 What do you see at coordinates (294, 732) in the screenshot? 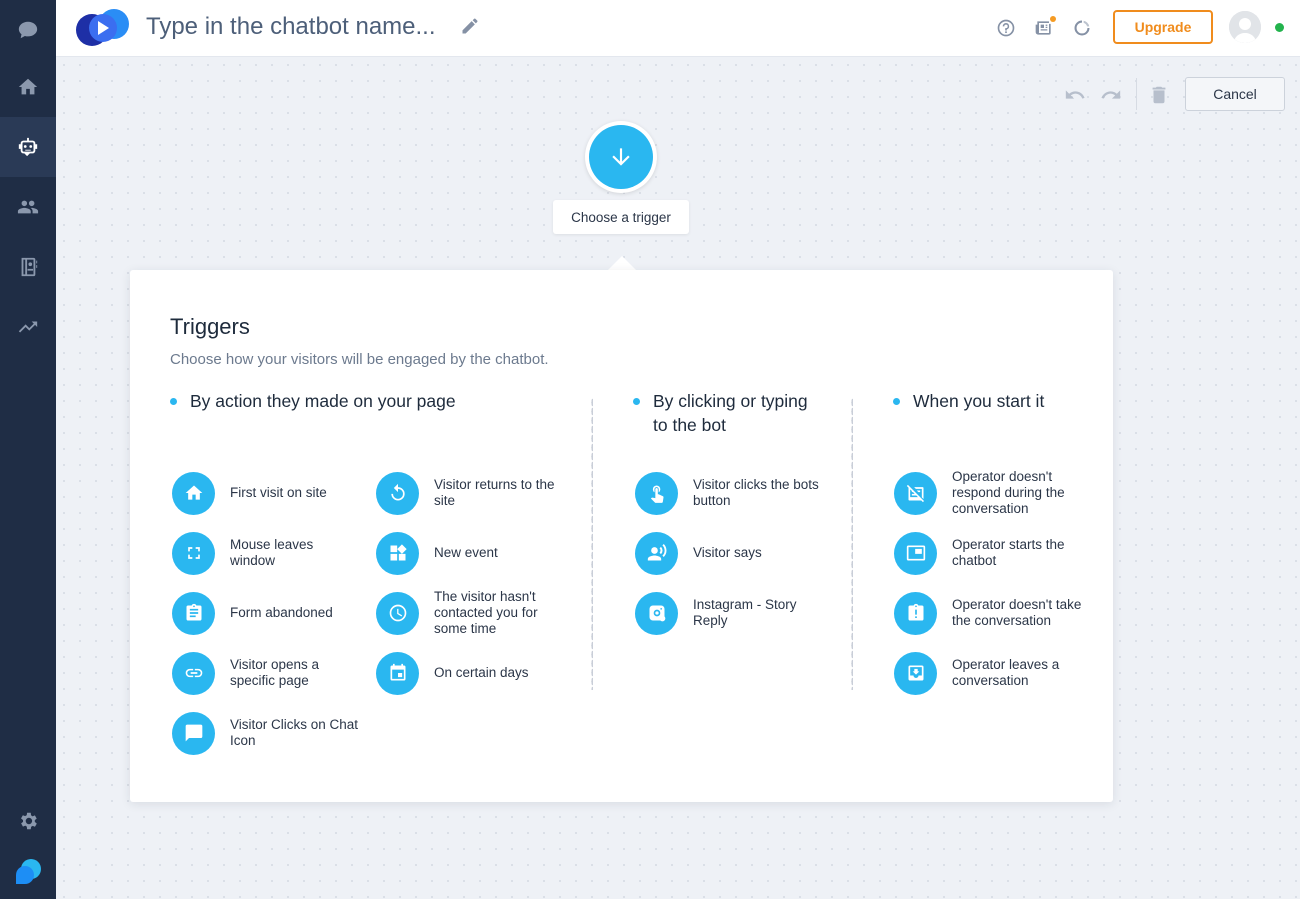
I see `trigger-label: Visitor Clicks on Chat Icon` at bounding box center [294, 732].